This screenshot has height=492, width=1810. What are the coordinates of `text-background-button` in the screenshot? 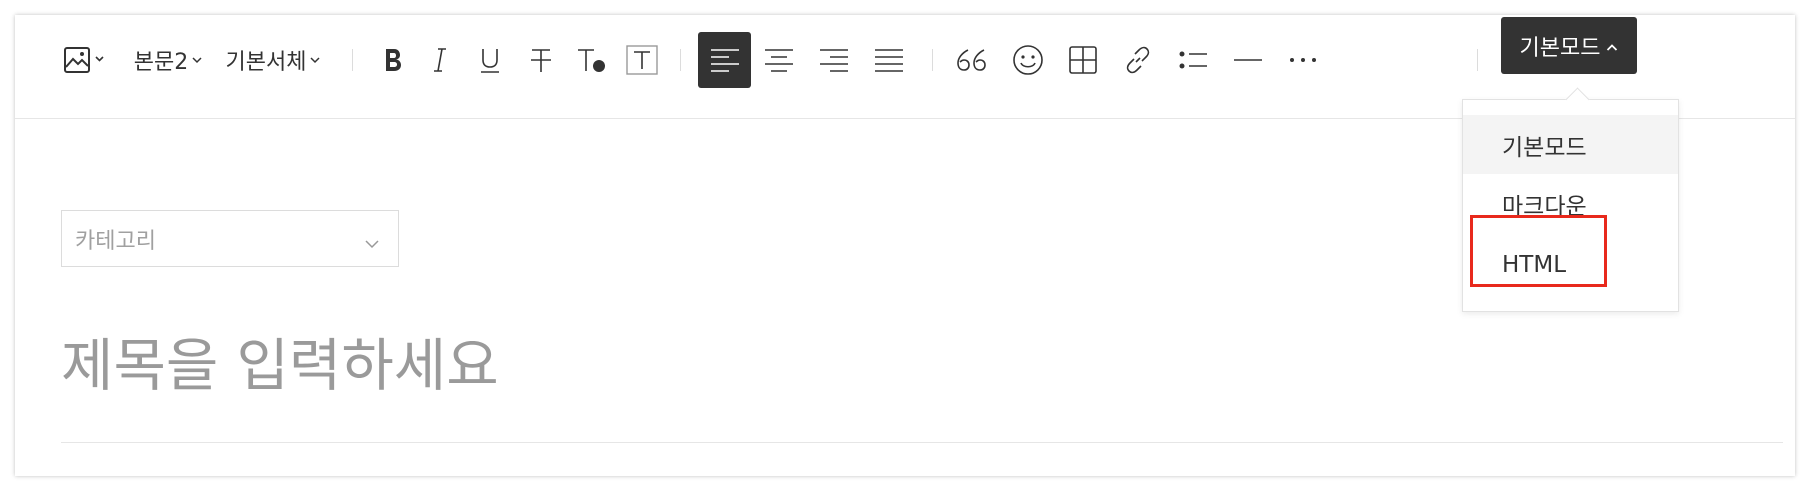 It's located at (642, 60).